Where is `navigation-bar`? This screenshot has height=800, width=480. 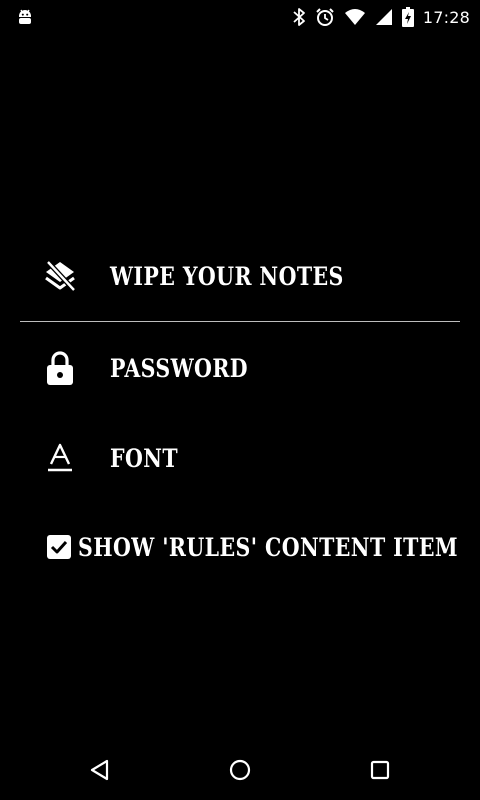 navigation-bar is located at coordinates (240, 770).